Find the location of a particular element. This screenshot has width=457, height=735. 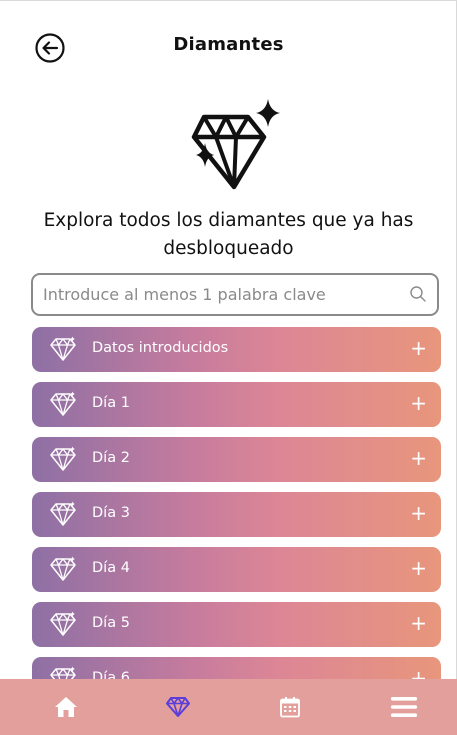

diamond-list-item-label: Día 4 is located at coordinates (111, 568).